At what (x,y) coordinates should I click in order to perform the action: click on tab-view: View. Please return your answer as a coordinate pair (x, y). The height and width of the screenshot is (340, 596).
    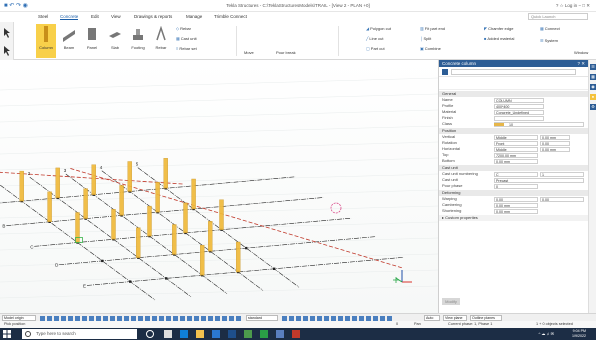
    Looking at the image, I should click on (116, 16).